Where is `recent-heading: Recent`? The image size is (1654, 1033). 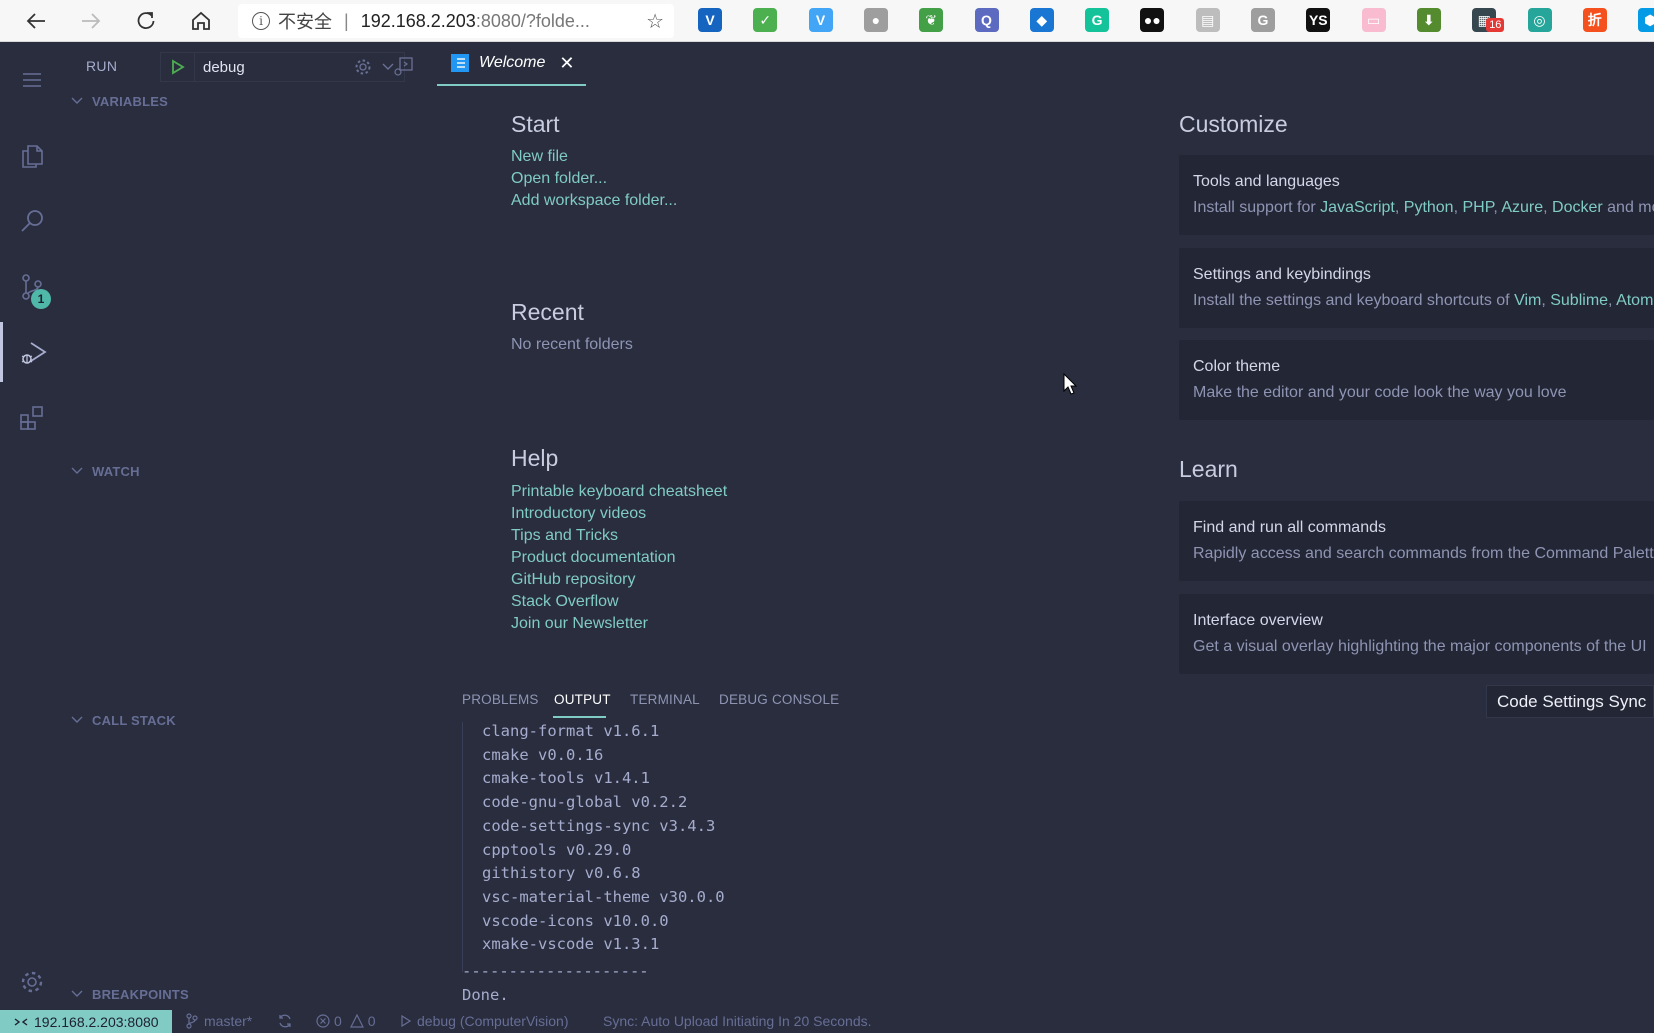
recent-heading: Recent is located at coordinates (547, 312).